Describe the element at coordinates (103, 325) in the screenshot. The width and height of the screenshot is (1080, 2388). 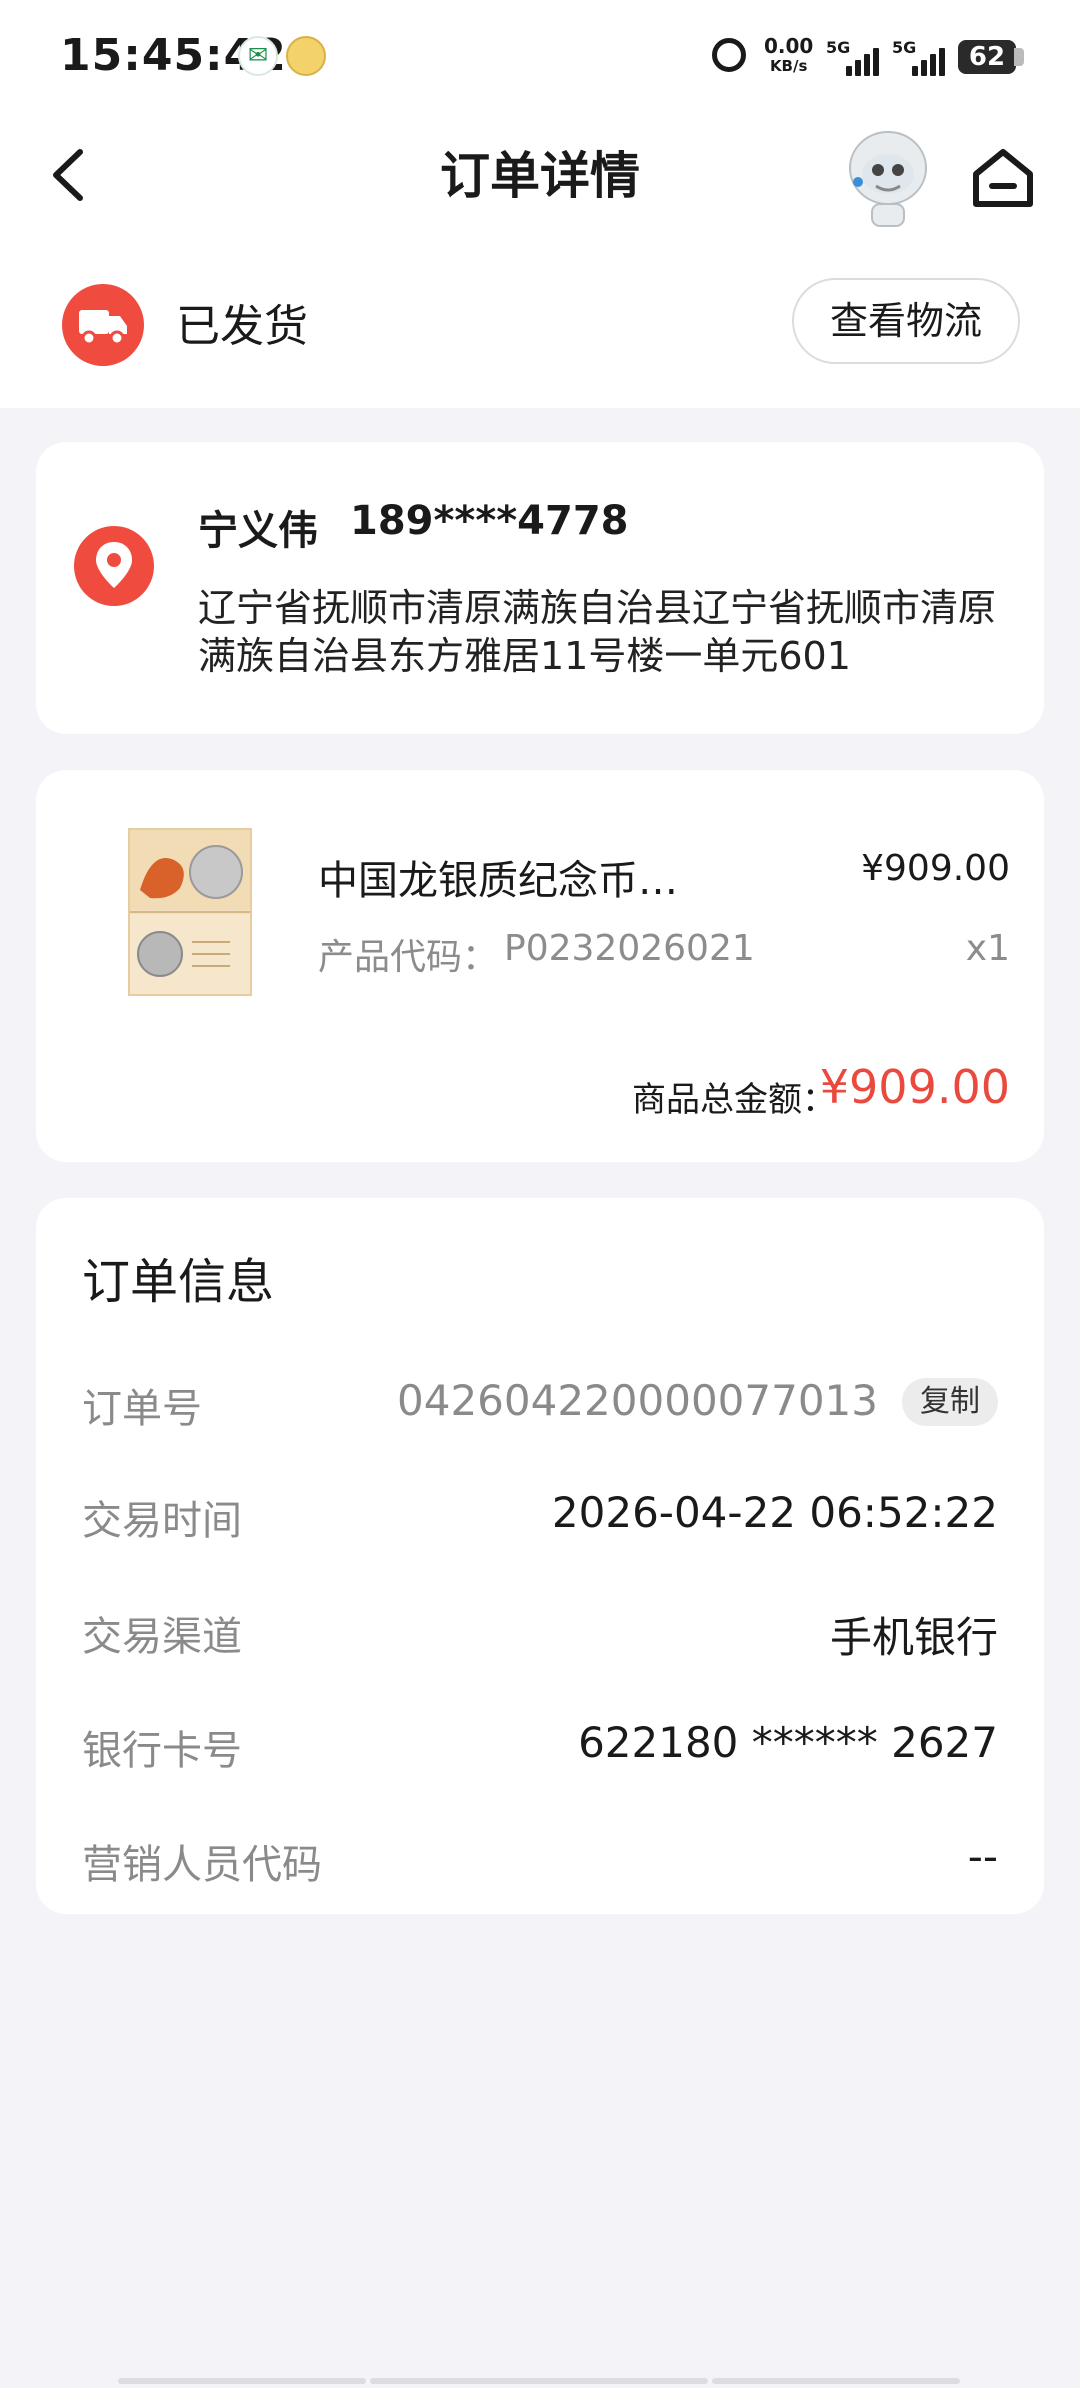
I see `truck-icon` at that location.